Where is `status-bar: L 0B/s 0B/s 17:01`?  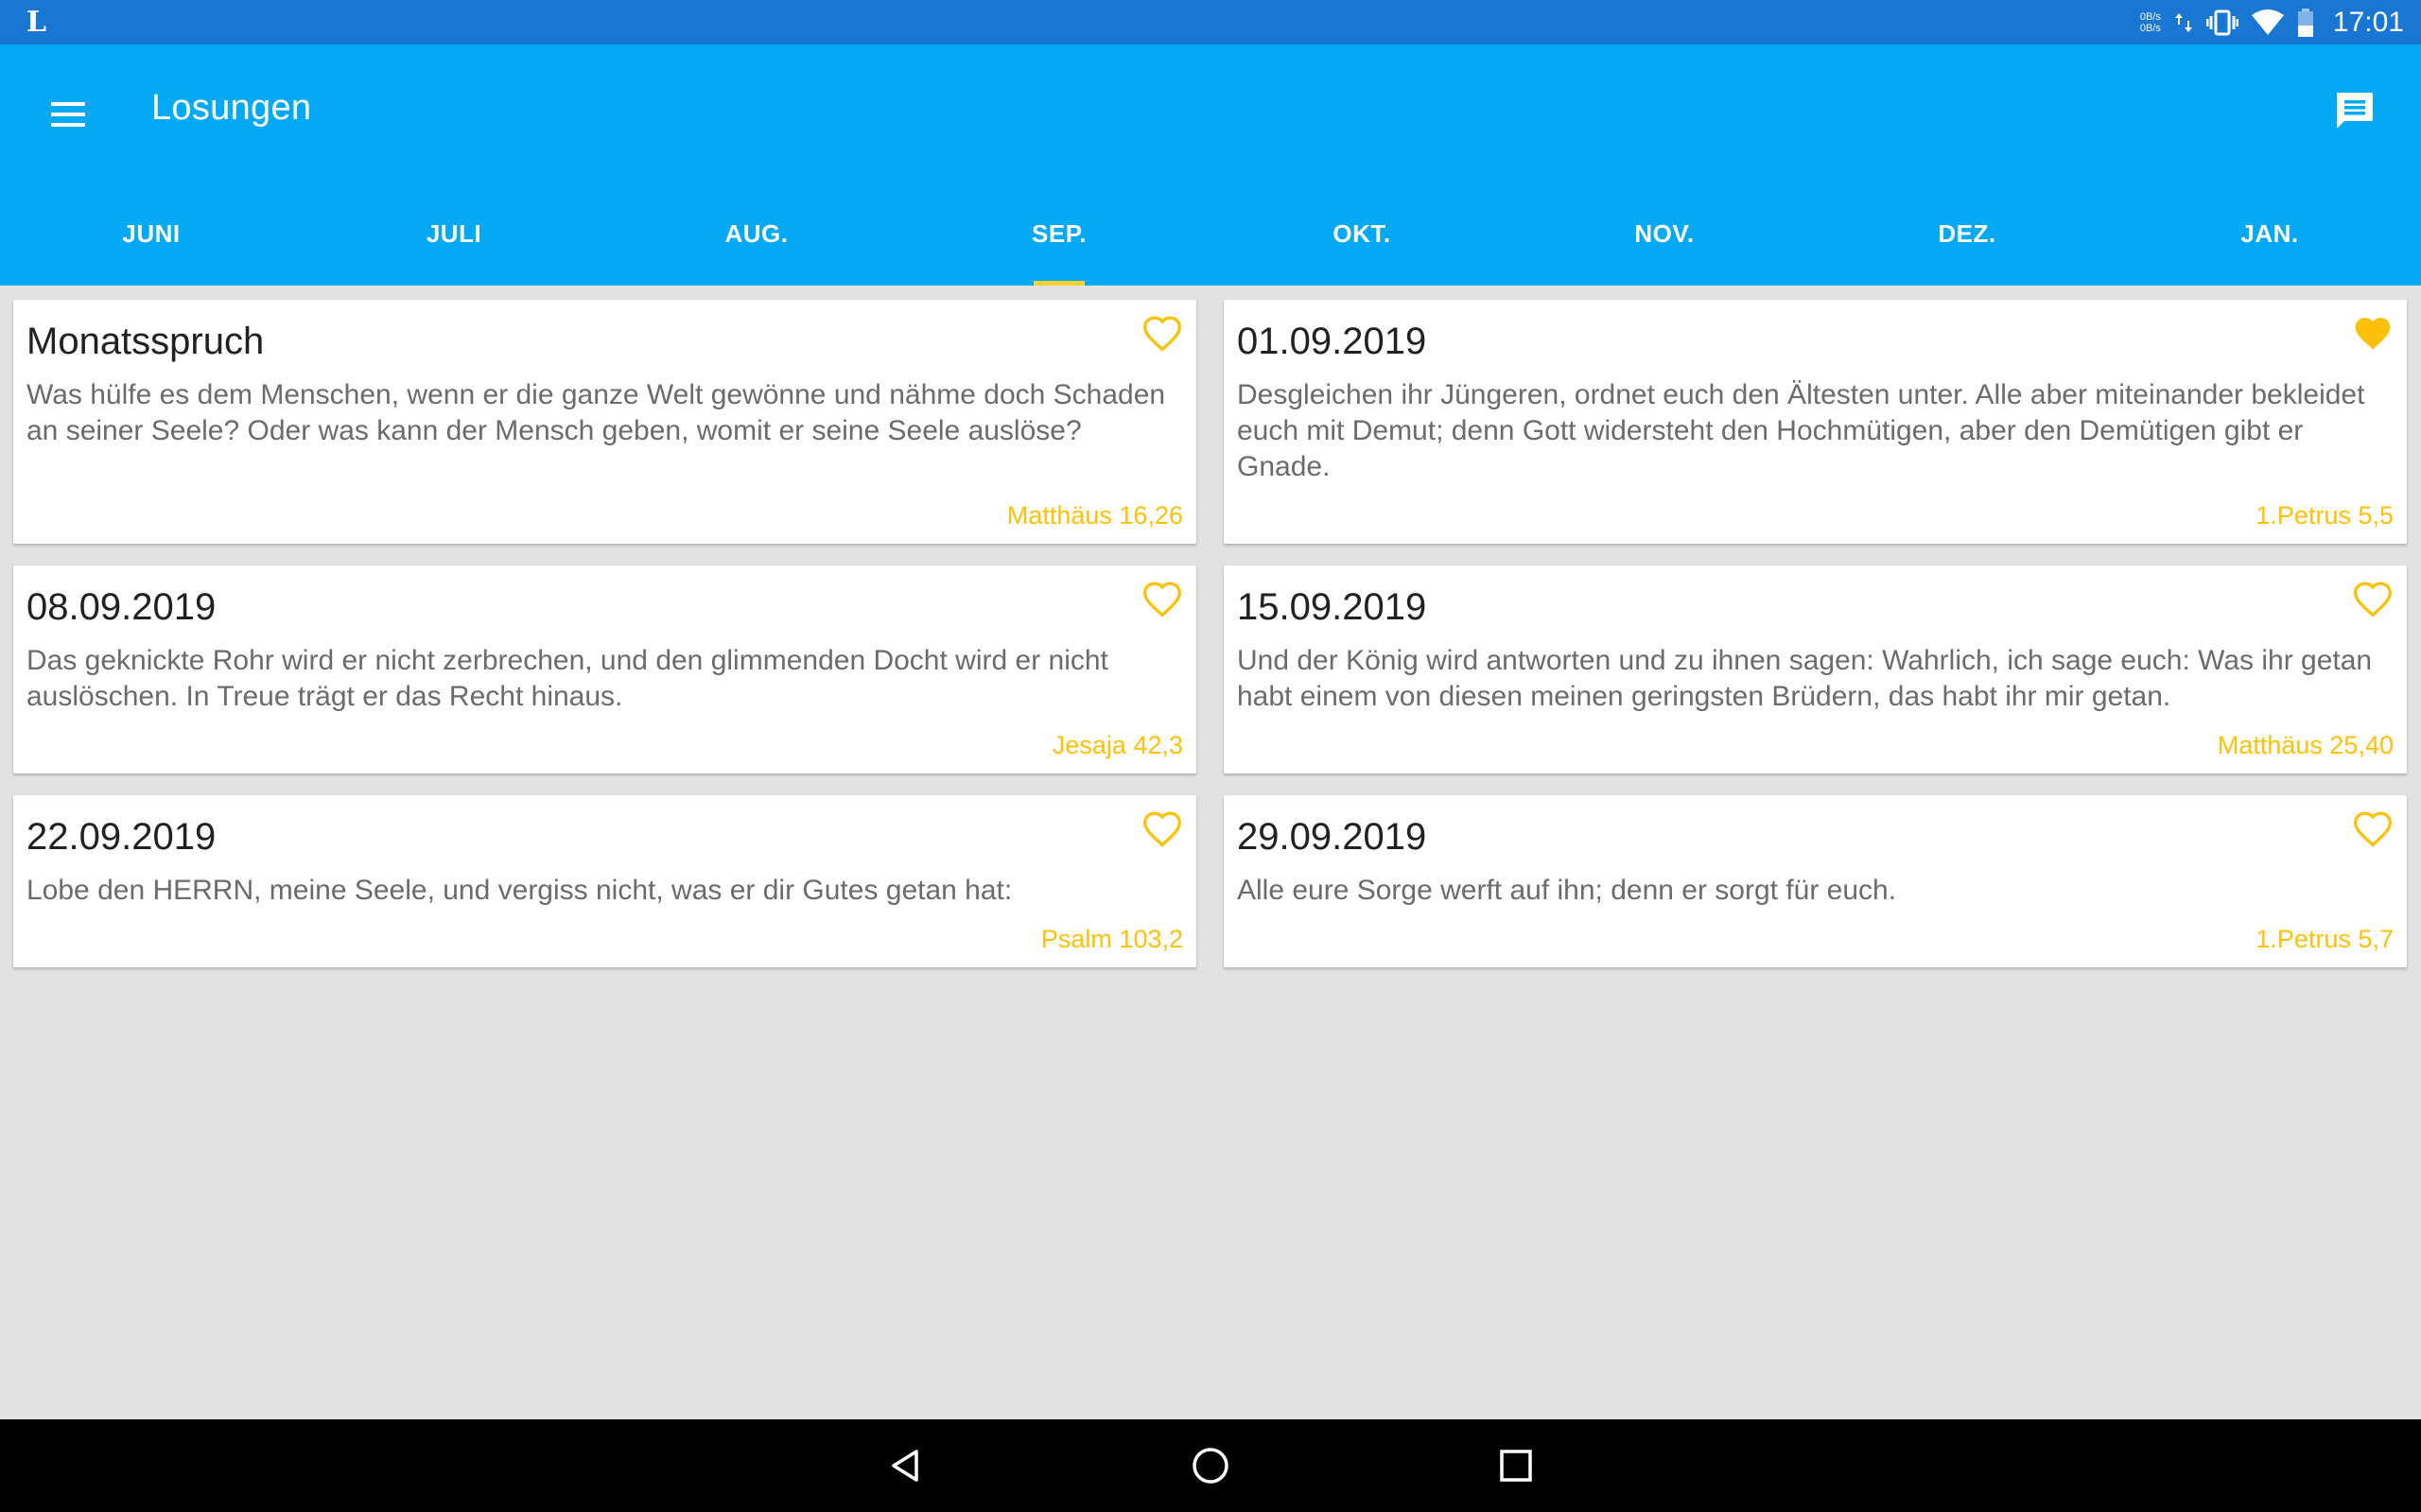
status-bar: L 0B/s 0B/s 17:01 is located at coordinates (1210, 22).